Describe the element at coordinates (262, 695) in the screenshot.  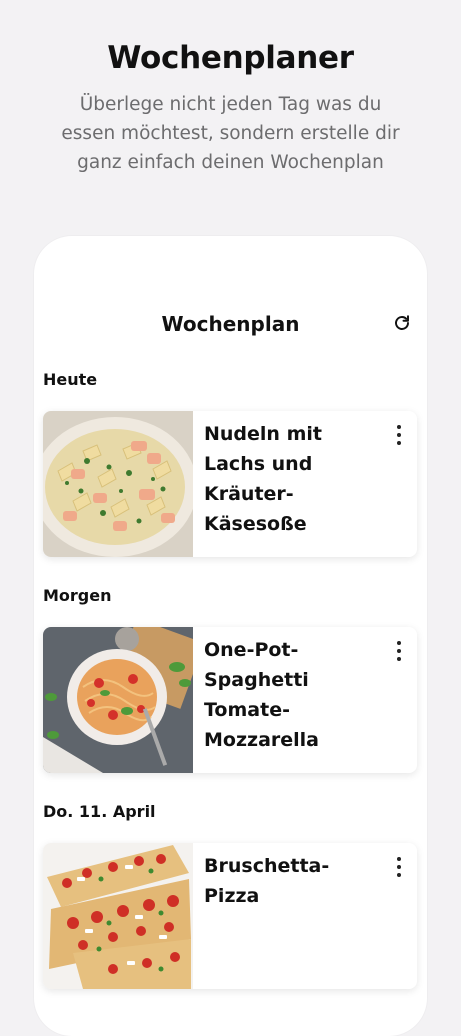
I see `recipe-title: One-Pot-Spaghetti Tomate-Mozzarella` at that location.